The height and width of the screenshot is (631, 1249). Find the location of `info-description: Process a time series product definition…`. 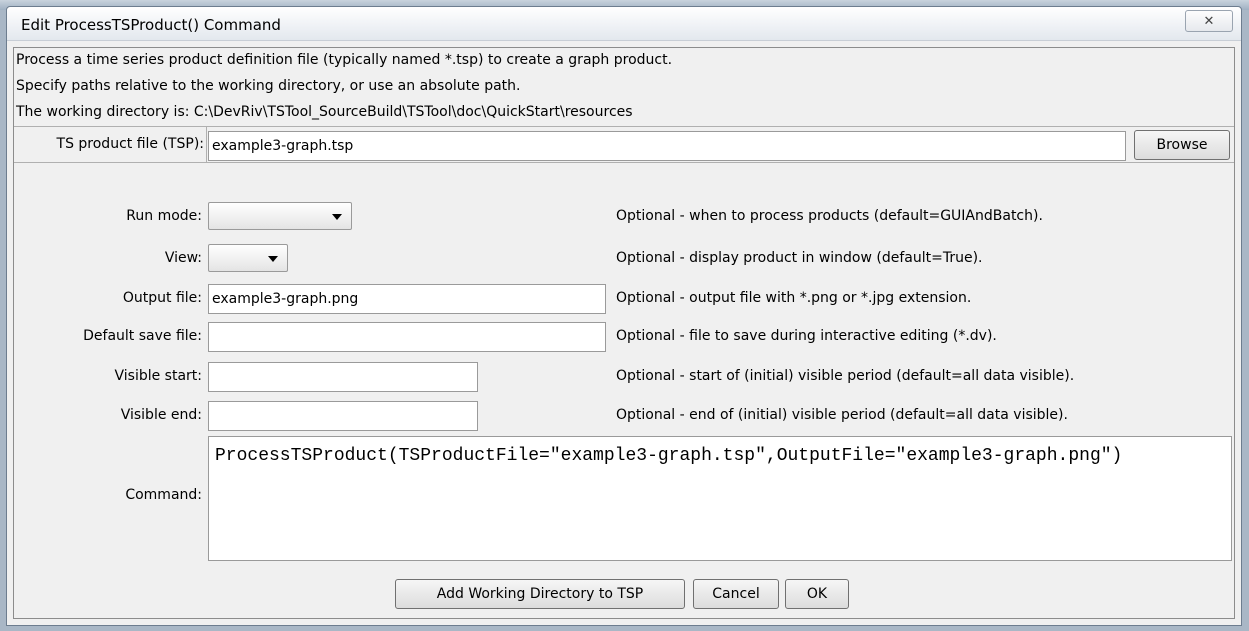

info-description: Process a time series product definition… is located at coordinates (344, 60).